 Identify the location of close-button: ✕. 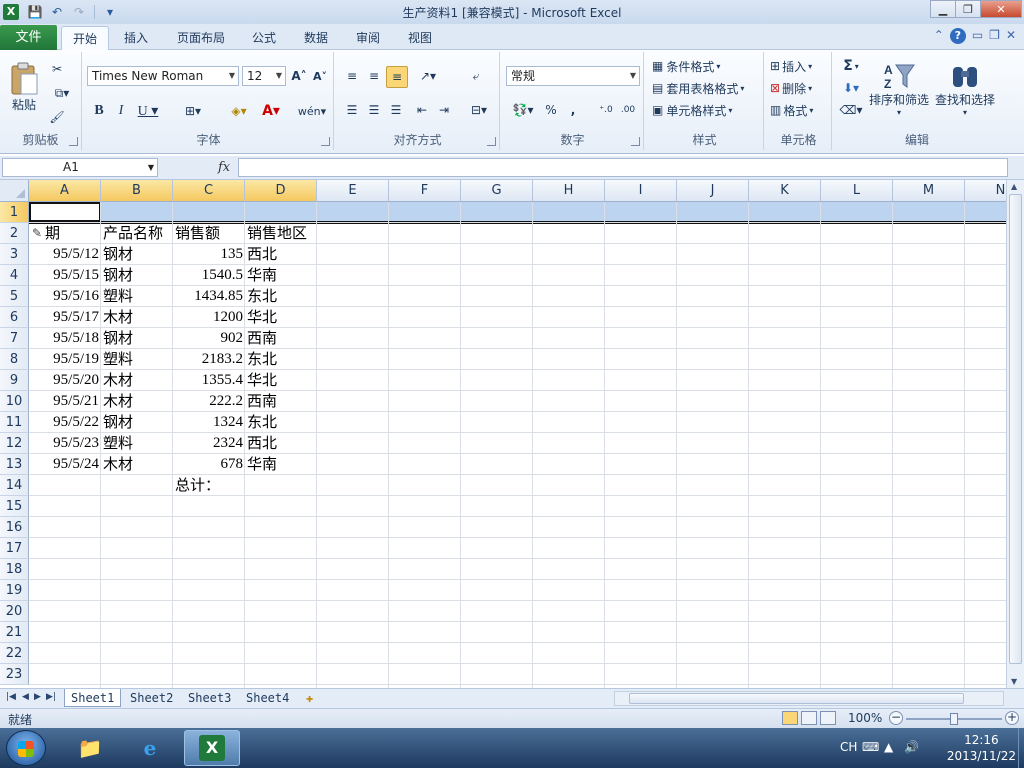
(1001, 9).